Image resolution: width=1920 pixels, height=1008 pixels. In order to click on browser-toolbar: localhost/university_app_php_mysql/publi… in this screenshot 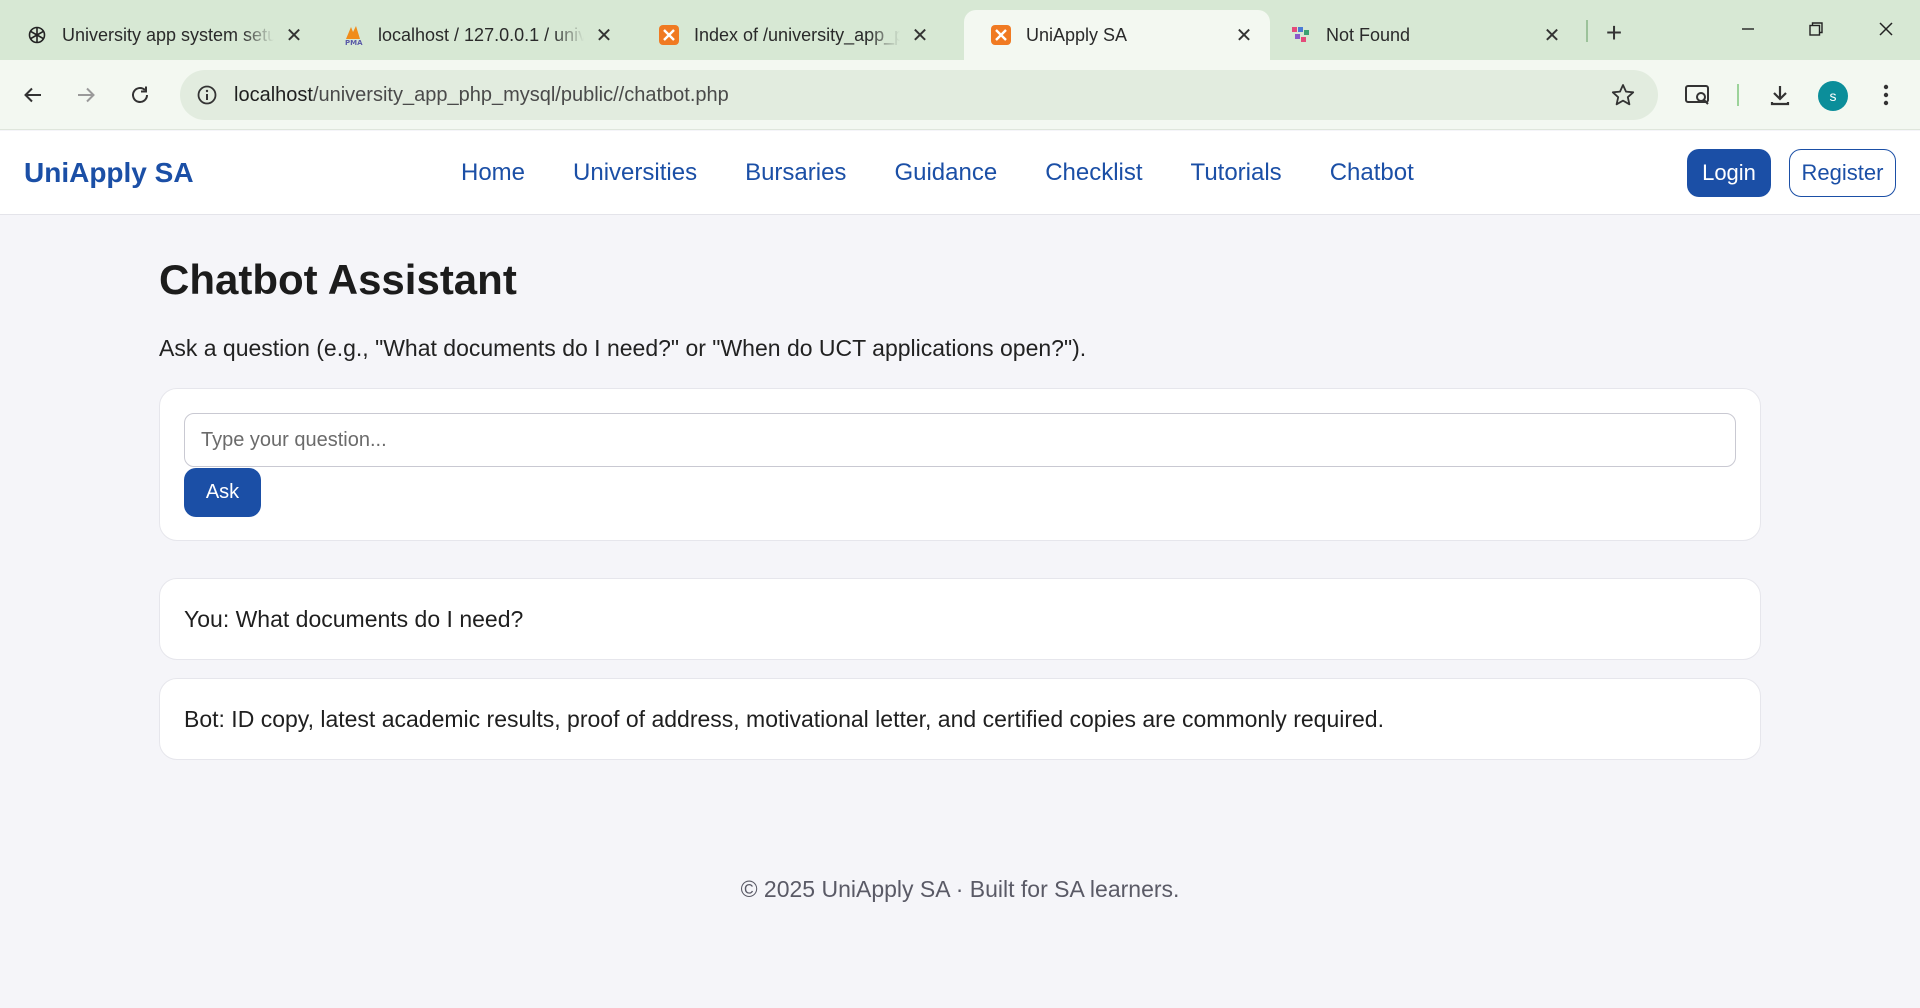, I will do `click(960, 95)`.